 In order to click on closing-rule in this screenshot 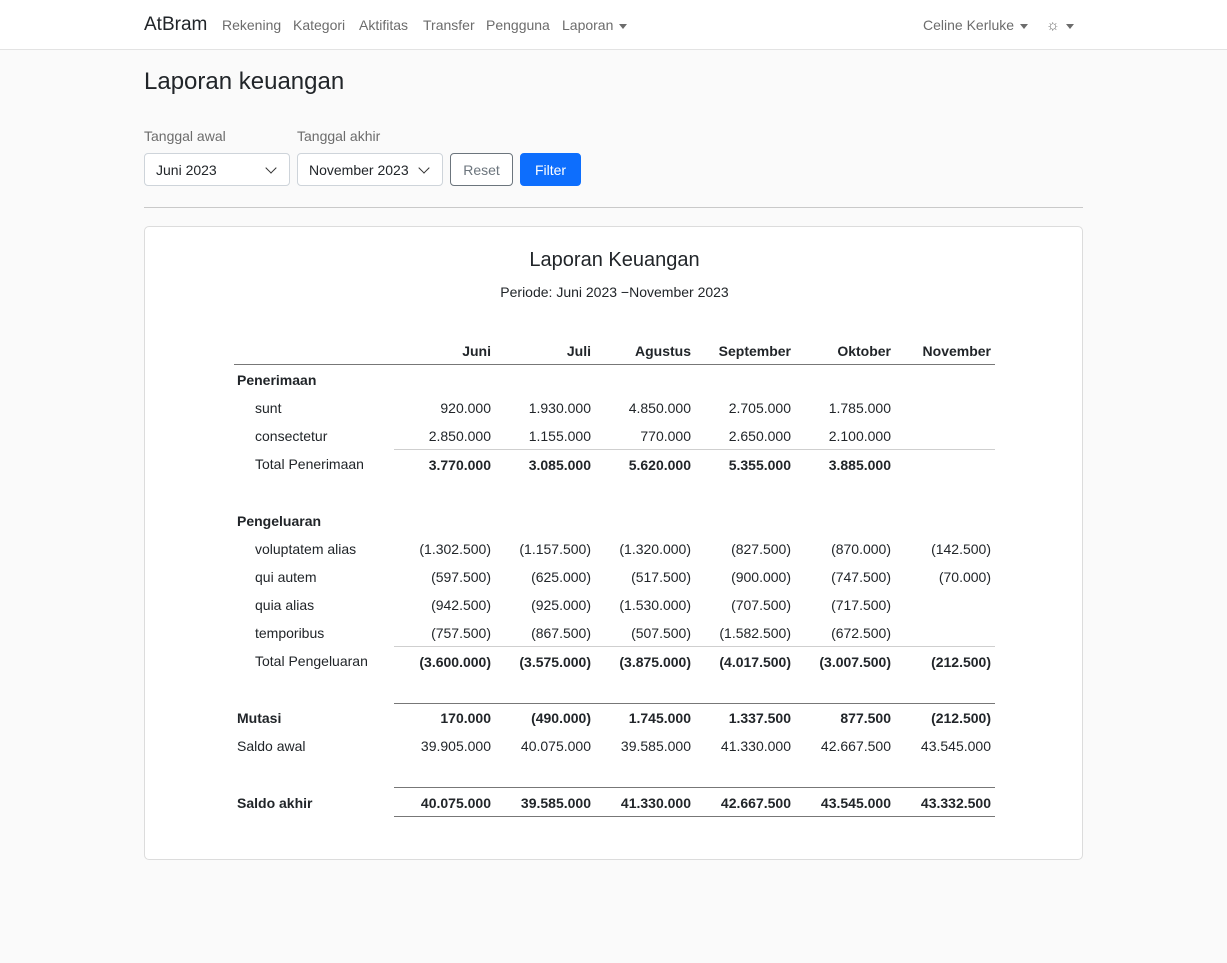, I will do `click(694, 787)`.